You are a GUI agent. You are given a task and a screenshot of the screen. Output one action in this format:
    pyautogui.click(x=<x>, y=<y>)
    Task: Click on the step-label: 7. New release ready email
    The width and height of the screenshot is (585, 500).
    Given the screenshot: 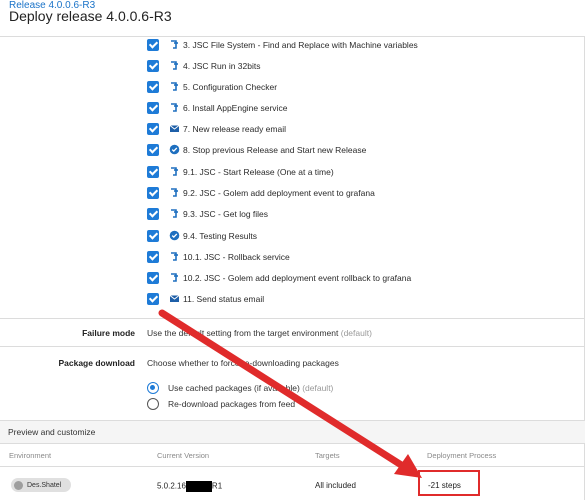 What is the action you would take?
    pyautogui.click(x=234, y=128)
    